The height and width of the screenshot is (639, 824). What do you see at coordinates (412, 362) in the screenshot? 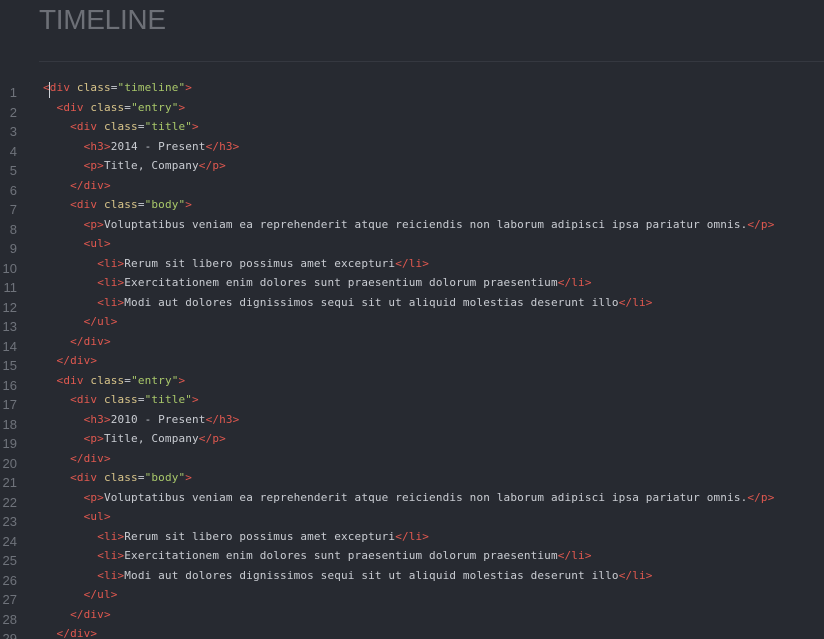
I see `code-line: 15 </div>` at bounding box center [412, 362].